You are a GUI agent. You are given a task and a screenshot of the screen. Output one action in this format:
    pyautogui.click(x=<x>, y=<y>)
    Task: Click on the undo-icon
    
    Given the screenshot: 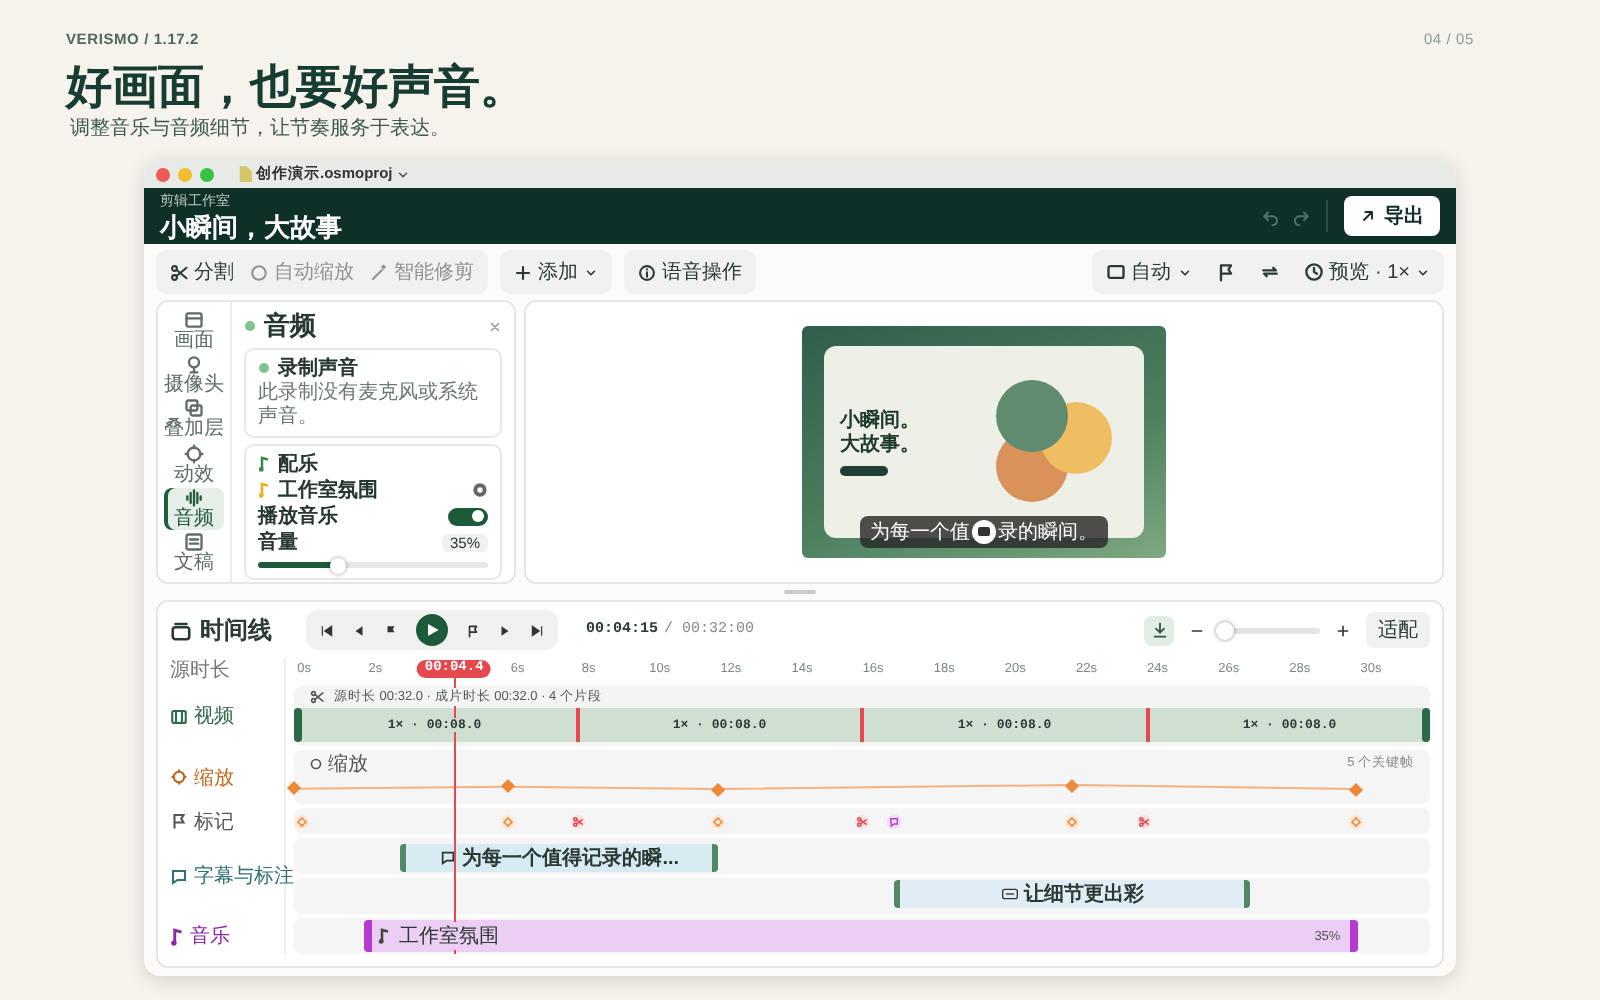 What is the action you would take?
    pyautogui.click(x=1271, y=216)
    